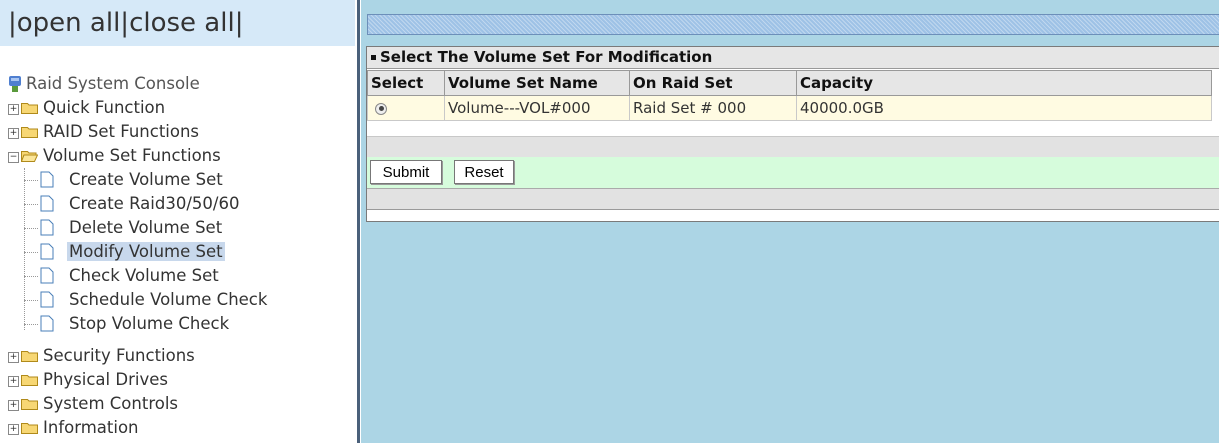  I want to click on tree-item-system-controls: + System Controls, so click(94, 404).